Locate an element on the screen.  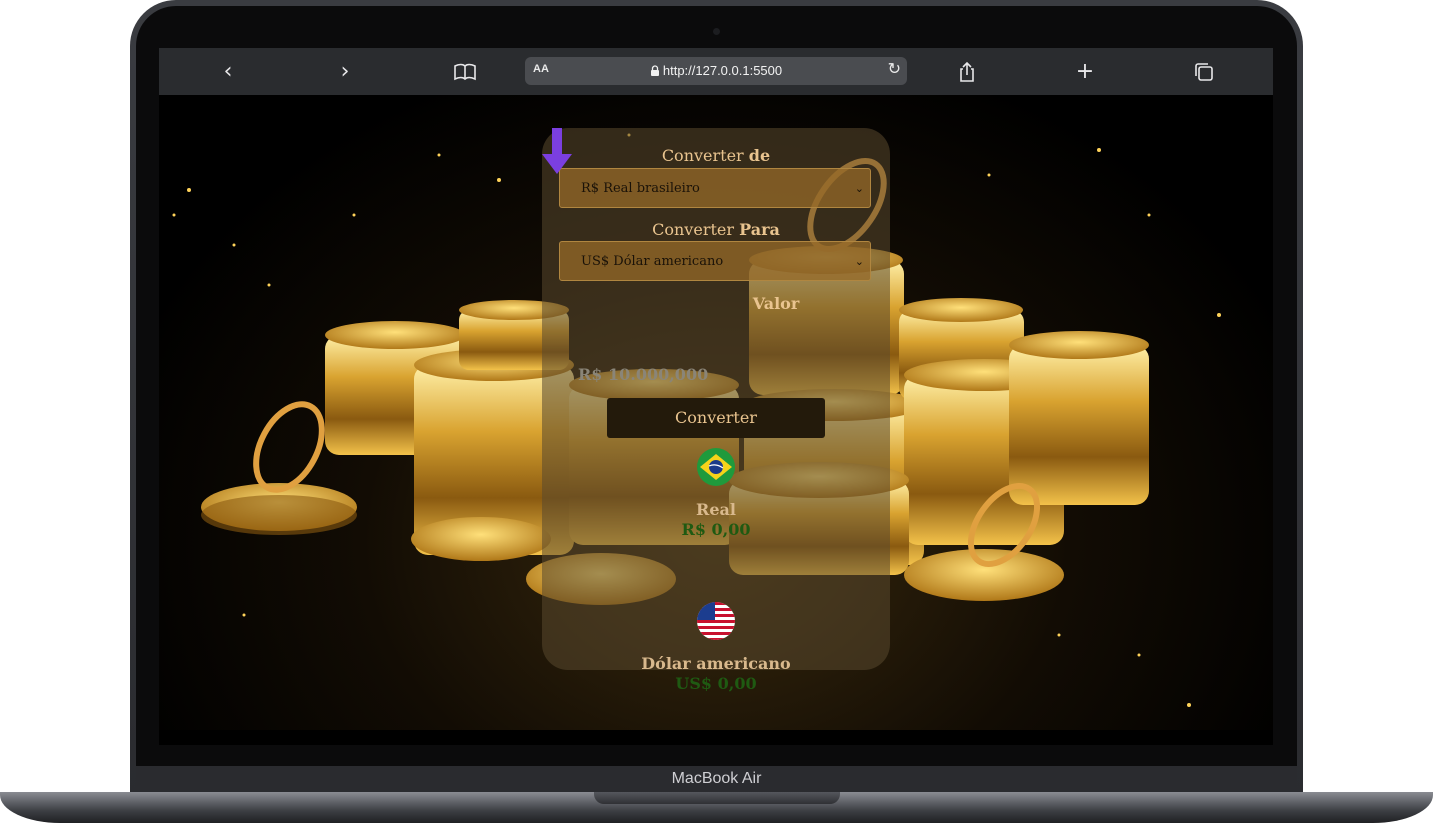
address-bar: AA http://127.0.0.1:5500 ↻ is located at coordinates (716, 71).